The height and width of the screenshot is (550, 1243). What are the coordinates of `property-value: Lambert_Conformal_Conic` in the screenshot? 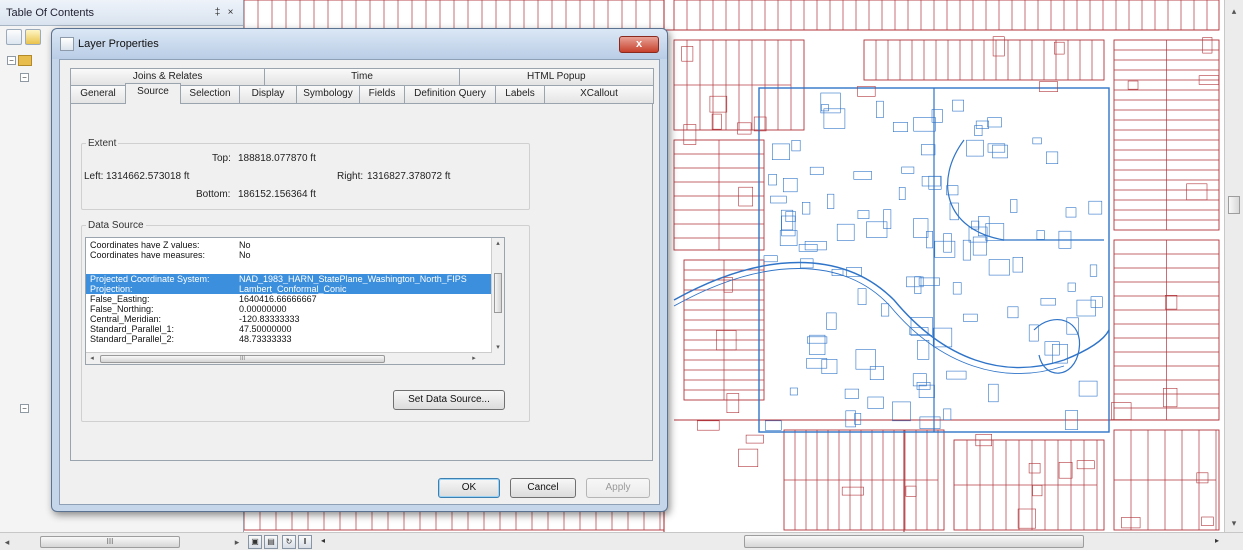 It's located at (293, 289).